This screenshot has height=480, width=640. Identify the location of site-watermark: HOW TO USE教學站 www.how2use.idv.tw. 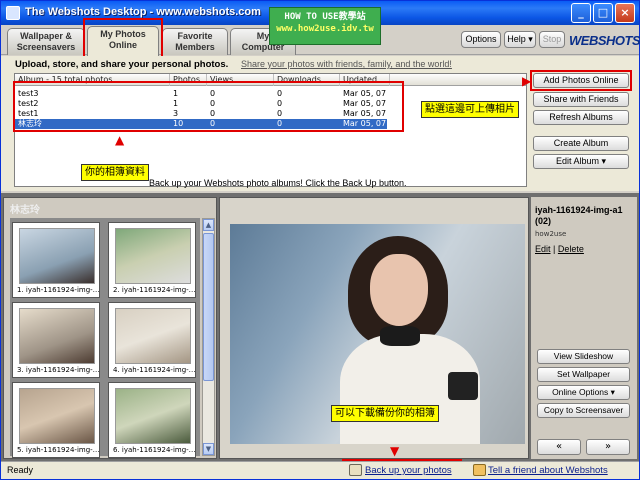
(325, 26).